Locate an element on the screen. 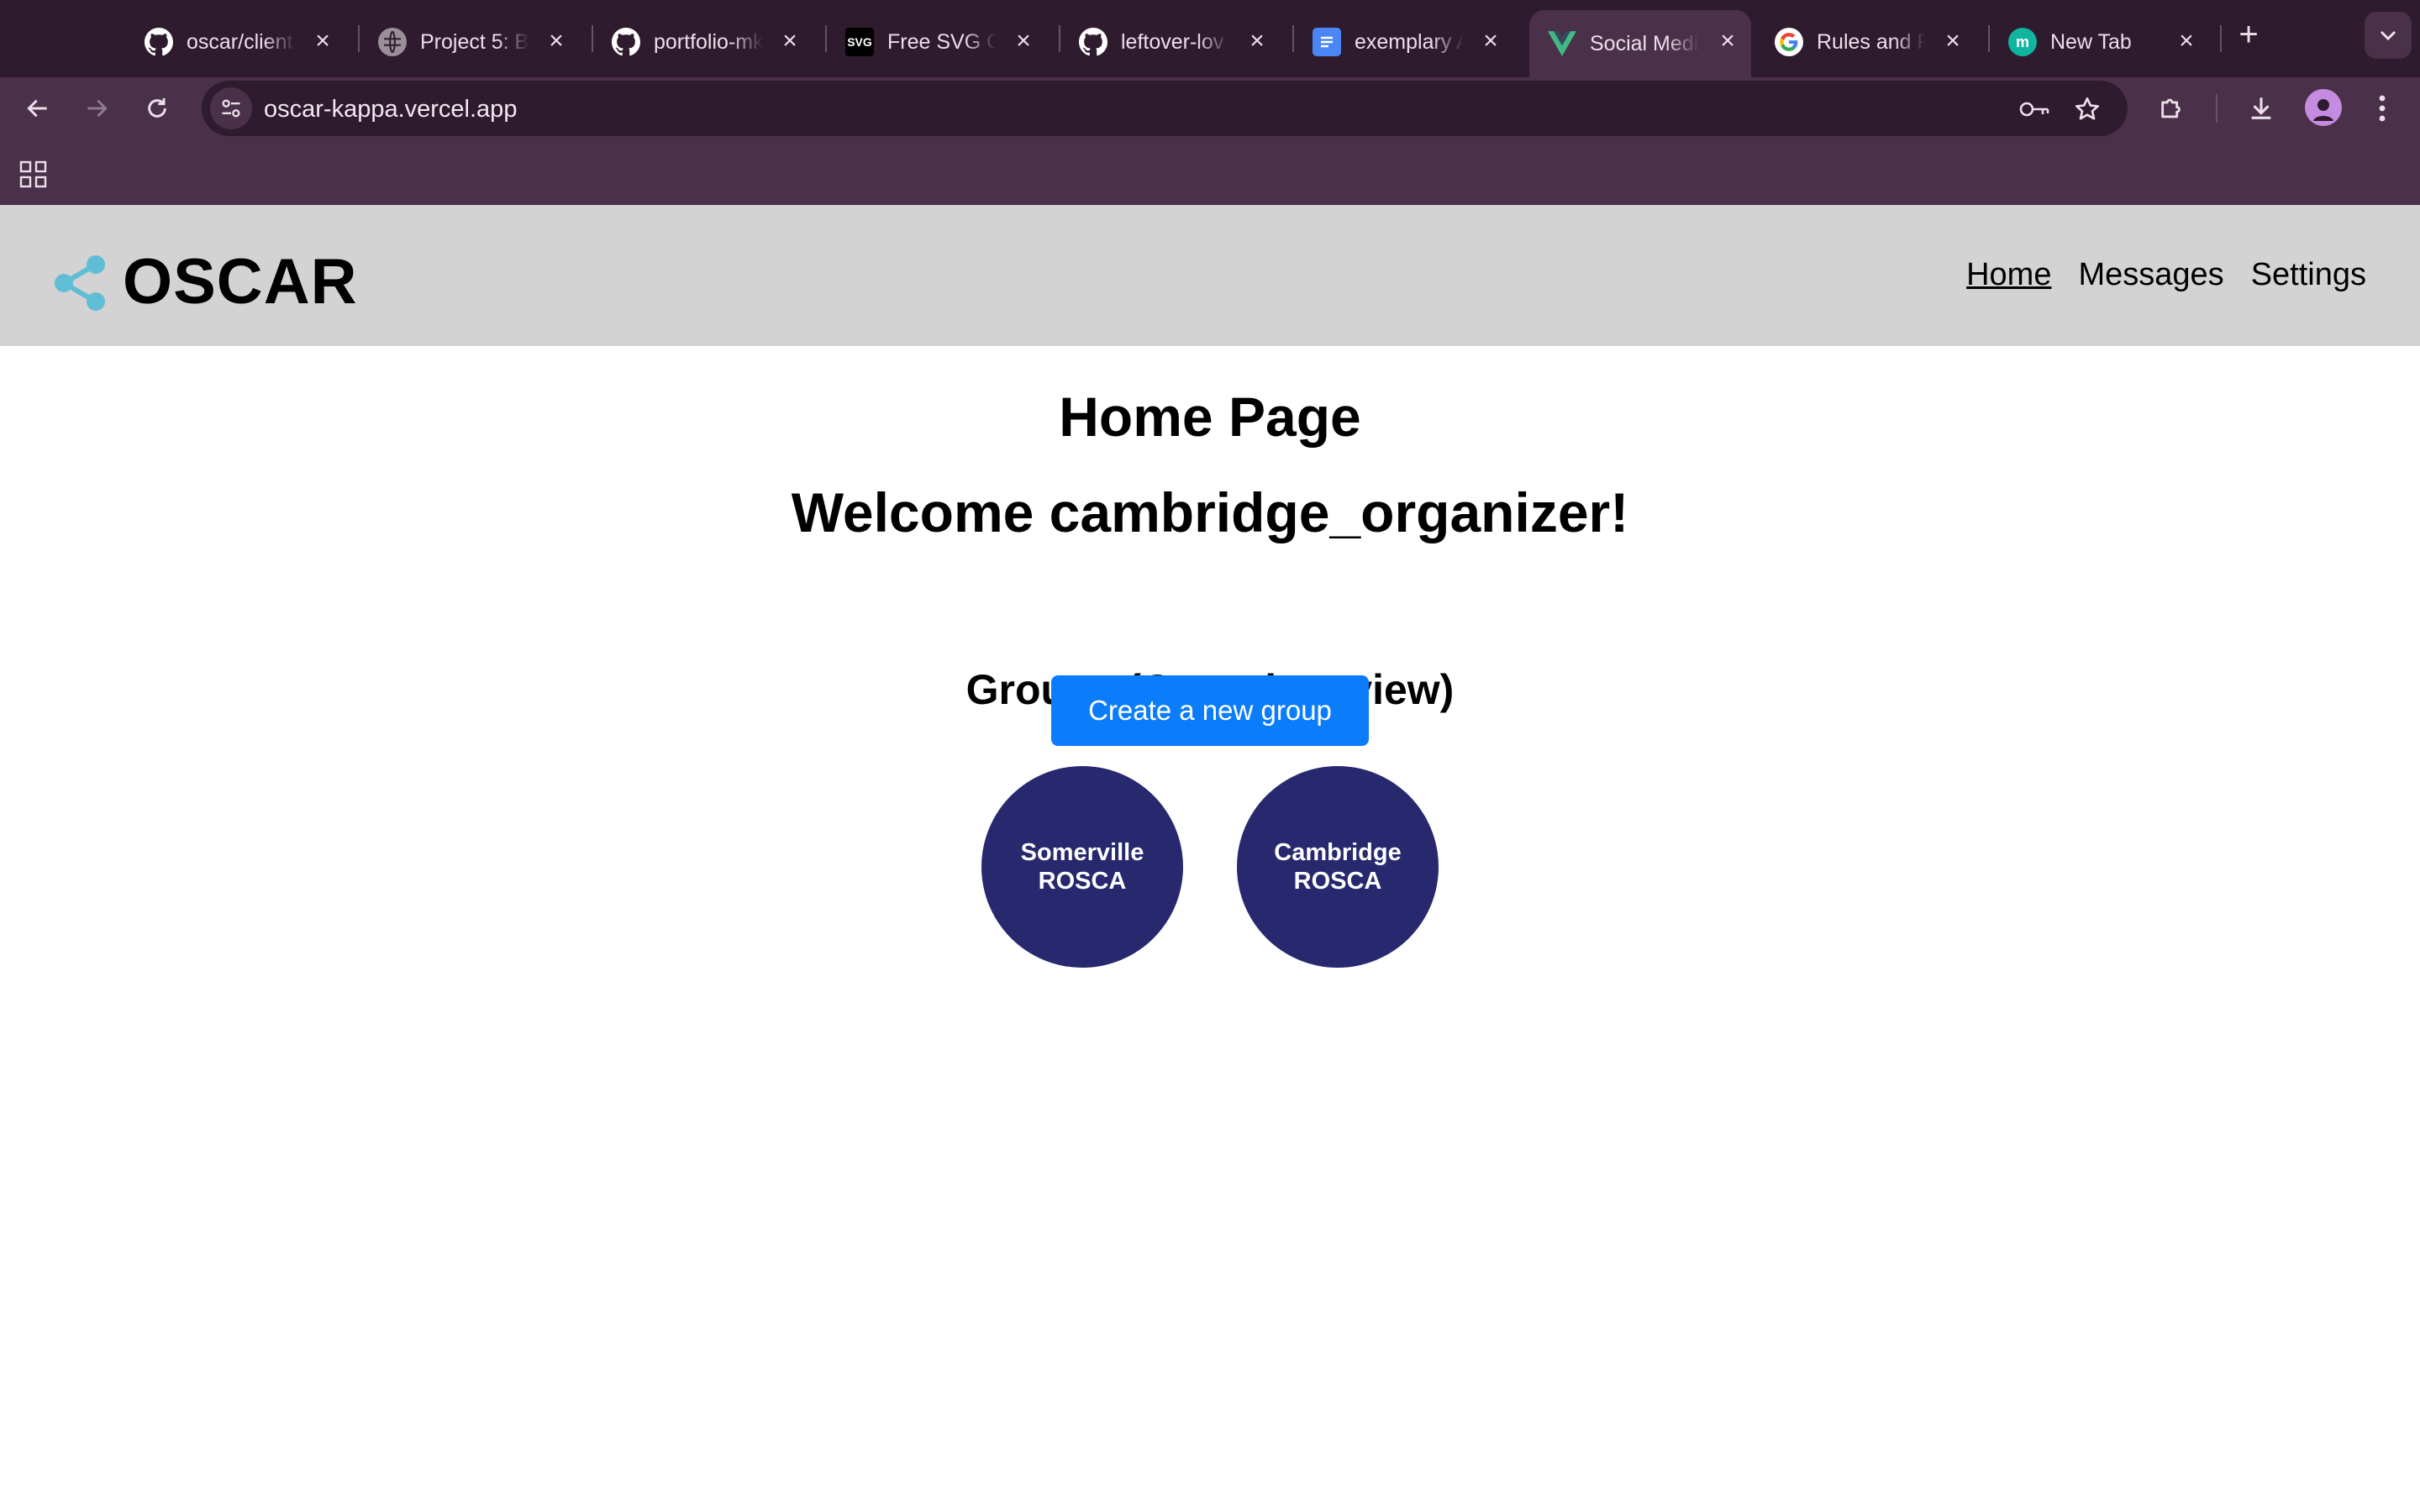 The width and height of the screenshot is (2420, 1512). browser-tab: oscar/client × is located at coordinates (236, 42).